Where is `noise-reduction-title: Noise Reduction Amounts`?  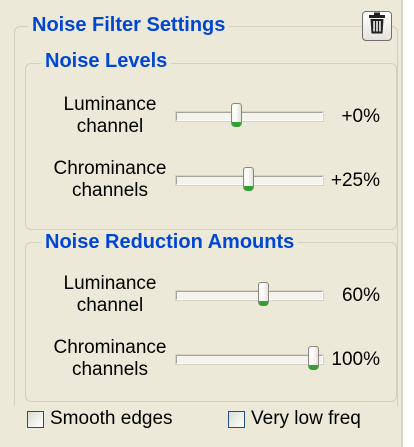
noise-reduction-title: Noise Reduction Amounts is located at coordinates (170, 242).